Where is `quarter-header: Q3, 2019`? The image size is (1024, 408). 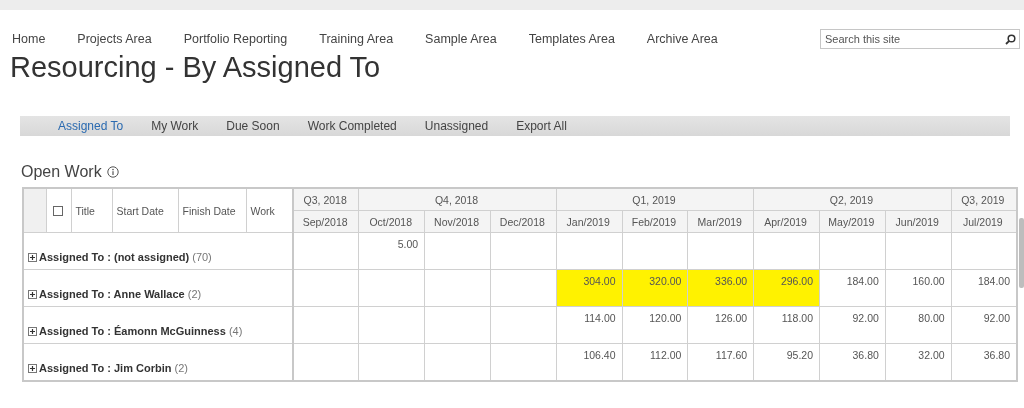 quarter-header: Q3, 2019 is located at coordinates (984, 199).